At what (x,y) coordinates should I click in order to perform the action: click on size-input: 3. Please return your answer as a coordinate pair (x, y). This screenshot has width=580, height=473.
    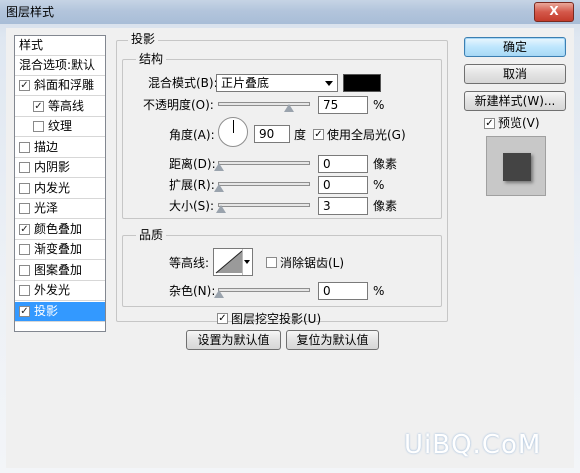
    Looking at the image, I should click on (343, 206).